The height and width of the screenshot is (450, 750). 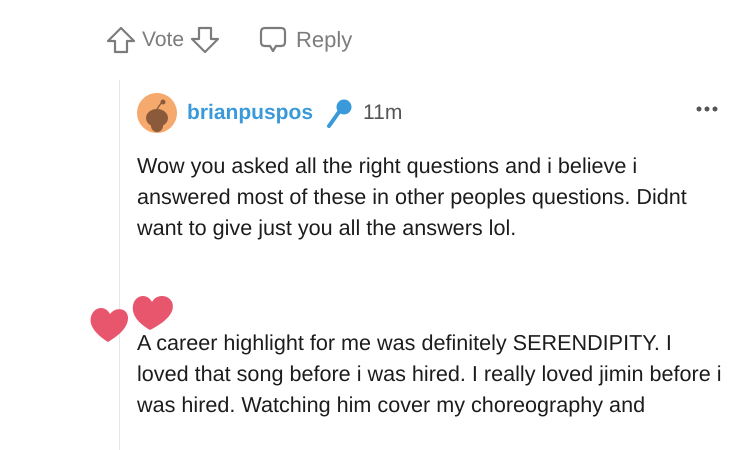 I want to click on downvote-icon, so click(x=205, y=40).